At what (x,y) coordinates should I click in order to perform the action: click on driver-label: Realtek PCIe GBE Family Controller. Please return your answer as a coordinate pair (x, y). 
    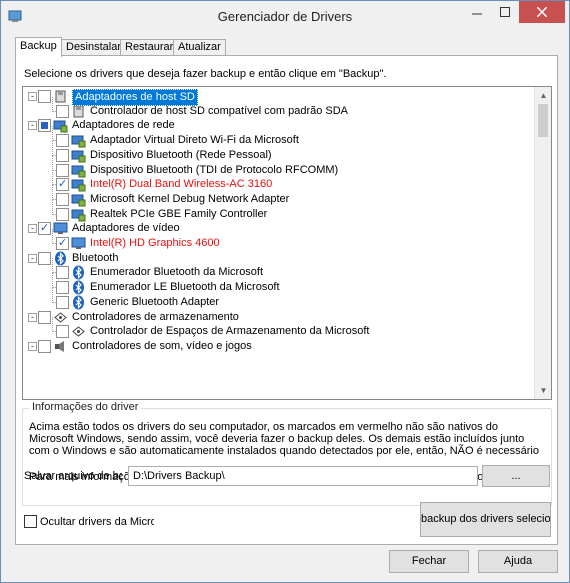
    Looking at the image, I should click on (178, 214).